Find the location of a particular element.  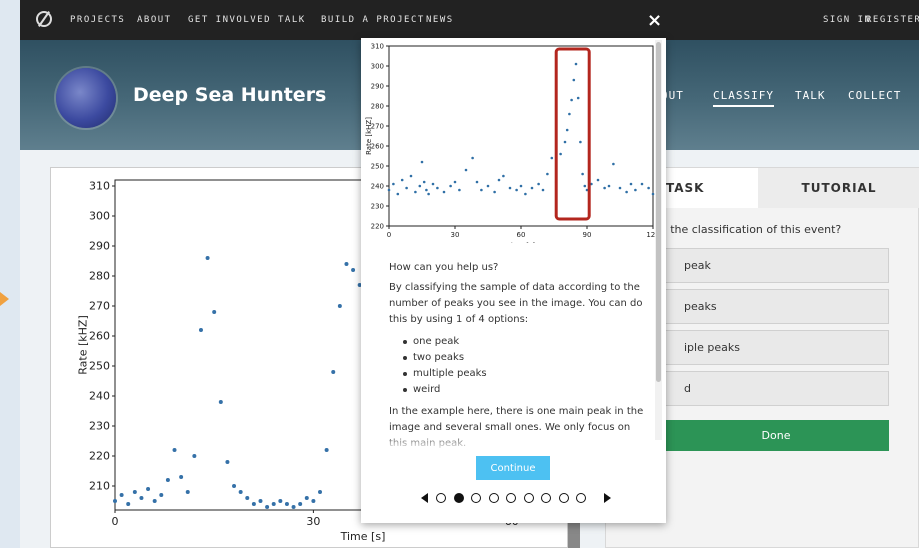

project-nav-talk: TALK is located at coordinates (810, 95).